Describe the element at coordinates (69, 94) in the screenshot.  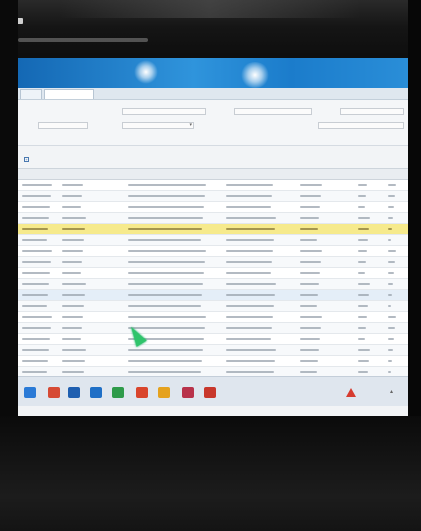
I see `tab-current-page` at that location.